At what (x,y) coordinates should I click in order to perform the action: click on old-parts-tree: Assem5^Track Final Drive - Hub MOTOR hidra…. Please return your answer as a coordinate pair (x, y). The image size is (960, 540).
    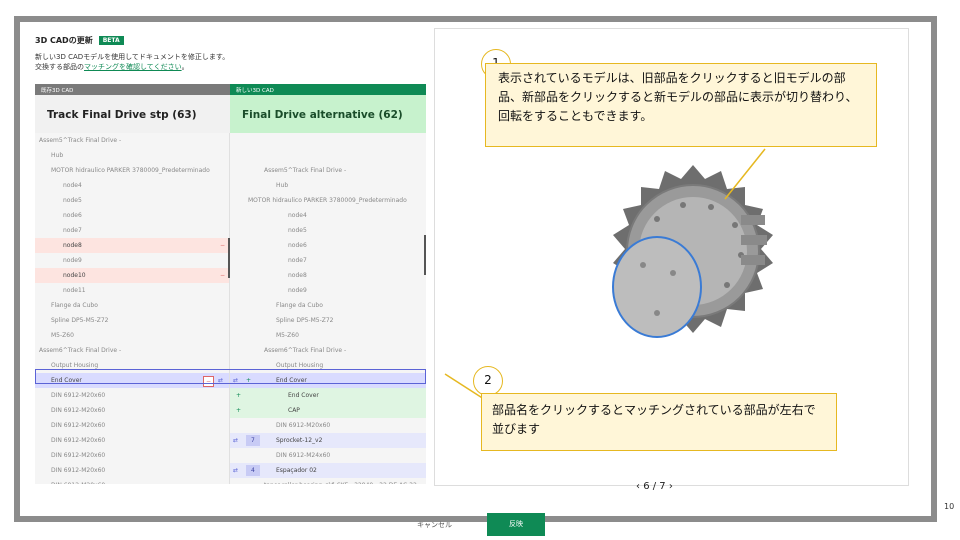
    Looking at the image, I should click on (132, 308).